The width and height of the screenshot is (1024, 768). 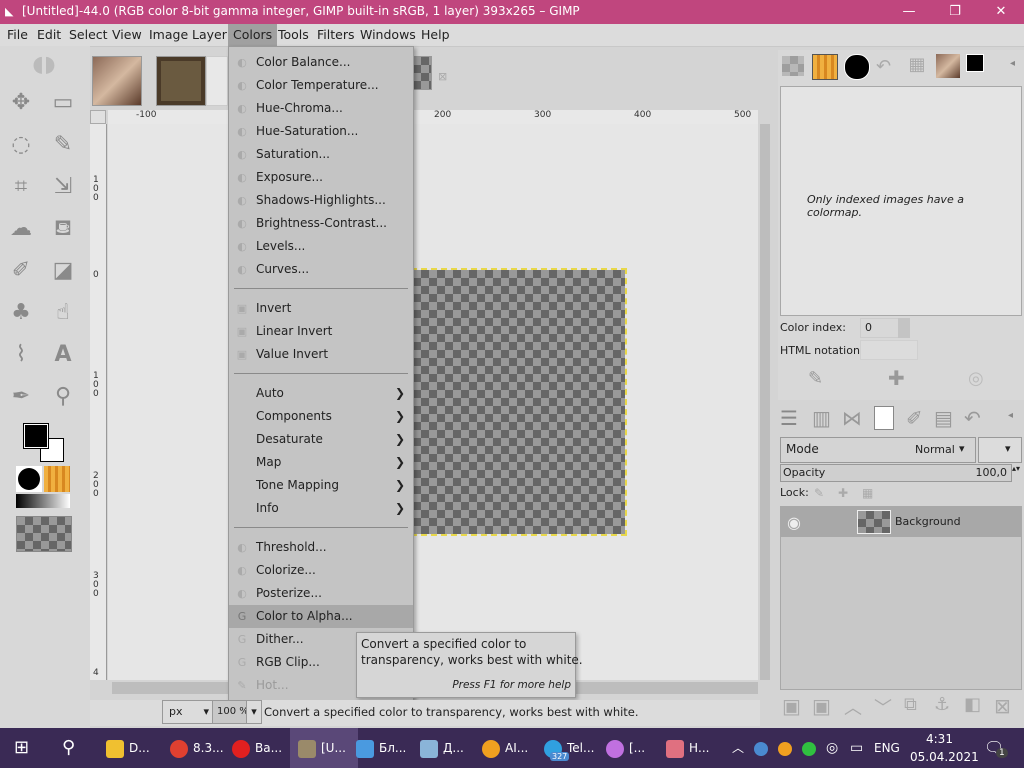 What do you see at coordinates (738, 748) in the screenshot?
I see `tray-expand-icon: ︿` at bounding box center [738, 748].